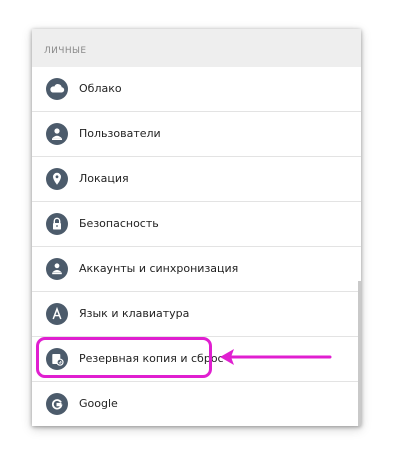  Describe the element at coordinates (57, 359) in the screenshot. I see `backup-restore-icon` at that location.